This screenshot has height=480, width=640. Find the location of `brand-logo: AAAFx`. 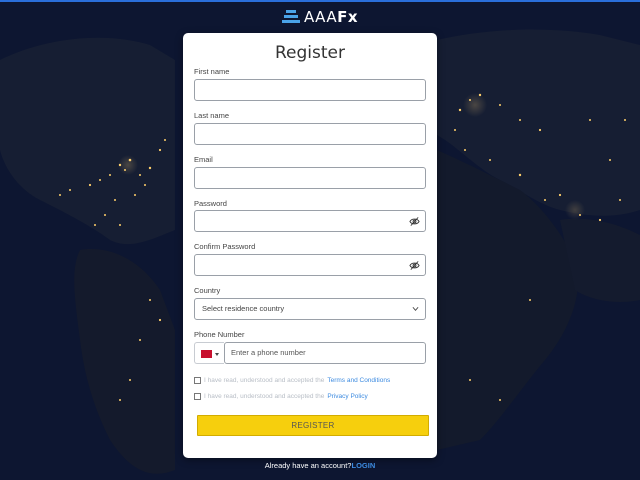

brand-logo: AAAFx is located at coordinates (320, 17).